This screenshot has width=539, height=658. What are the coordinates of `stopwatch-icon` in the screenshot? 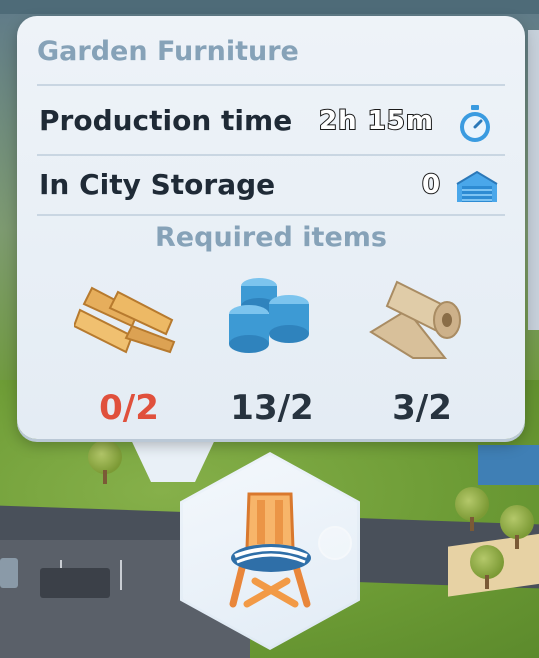 It's located at (475, 123).